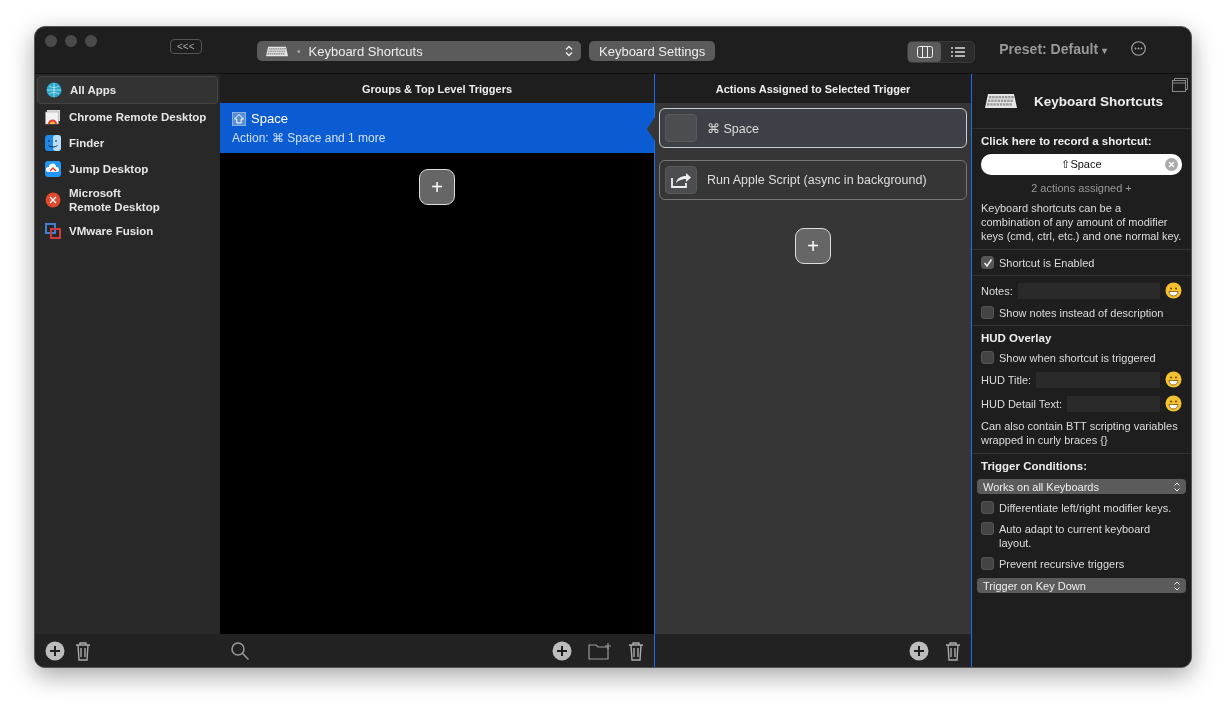 This screenshot has height=710, width=1226. What do you see at coordinates (269, 118) in the screenshot?
I see `trigger-title: Space` at bounding box center [269, 118].